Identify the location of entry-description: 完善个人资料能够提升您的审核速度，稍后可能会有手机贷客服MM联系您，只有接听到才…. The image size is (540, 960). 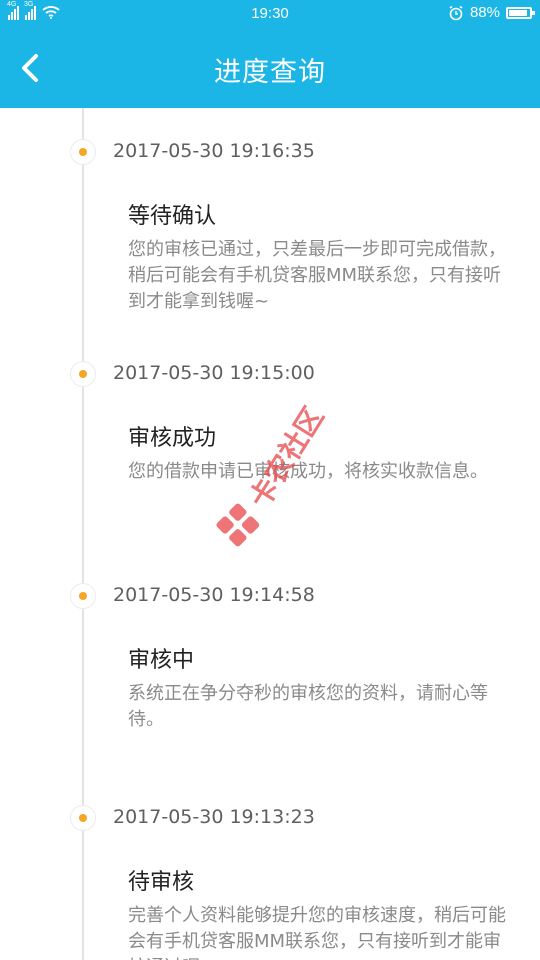
(317, 932).